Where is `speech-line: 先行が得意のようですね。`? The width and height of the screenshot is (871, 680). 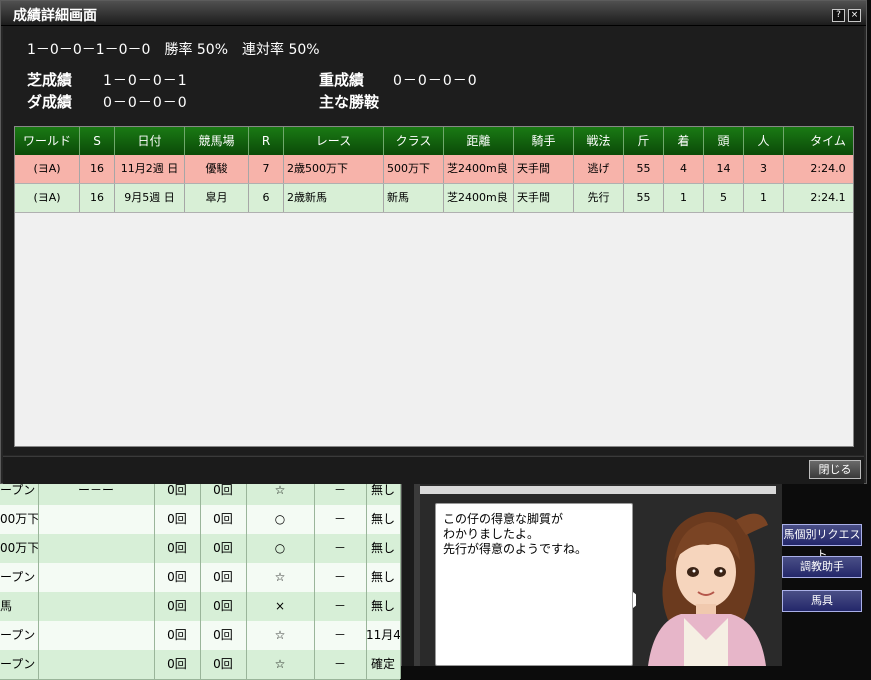 speech-line: 先行が得意のようですね。 is located at coordinates (515, 549).